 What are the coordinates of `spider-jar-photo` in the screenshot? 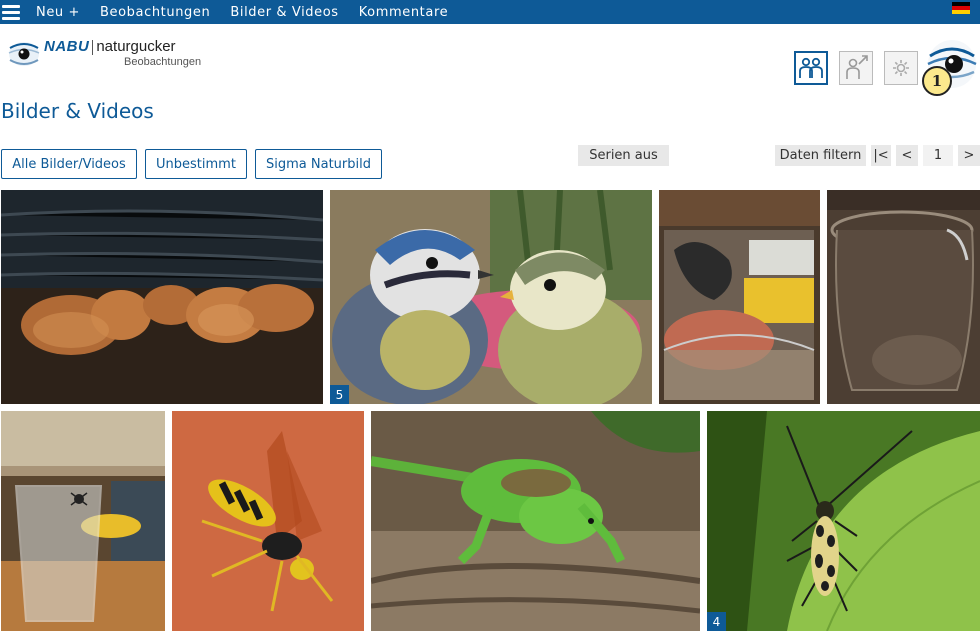 It's located at (739, 297).